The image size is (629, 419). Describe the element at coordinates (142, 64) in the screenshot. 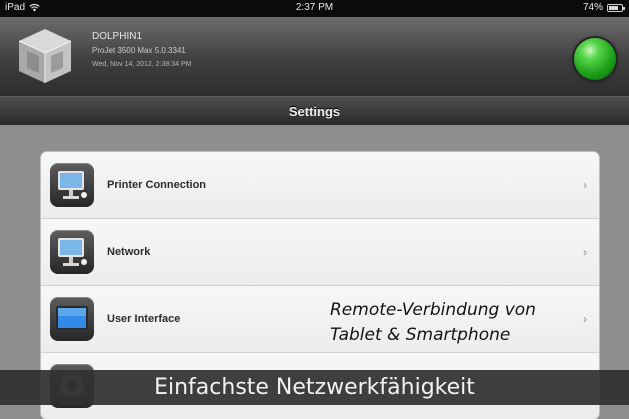

I see `printer-datetime: Wed, Nov 14, 2012, 2:38:34 PM` at that location.